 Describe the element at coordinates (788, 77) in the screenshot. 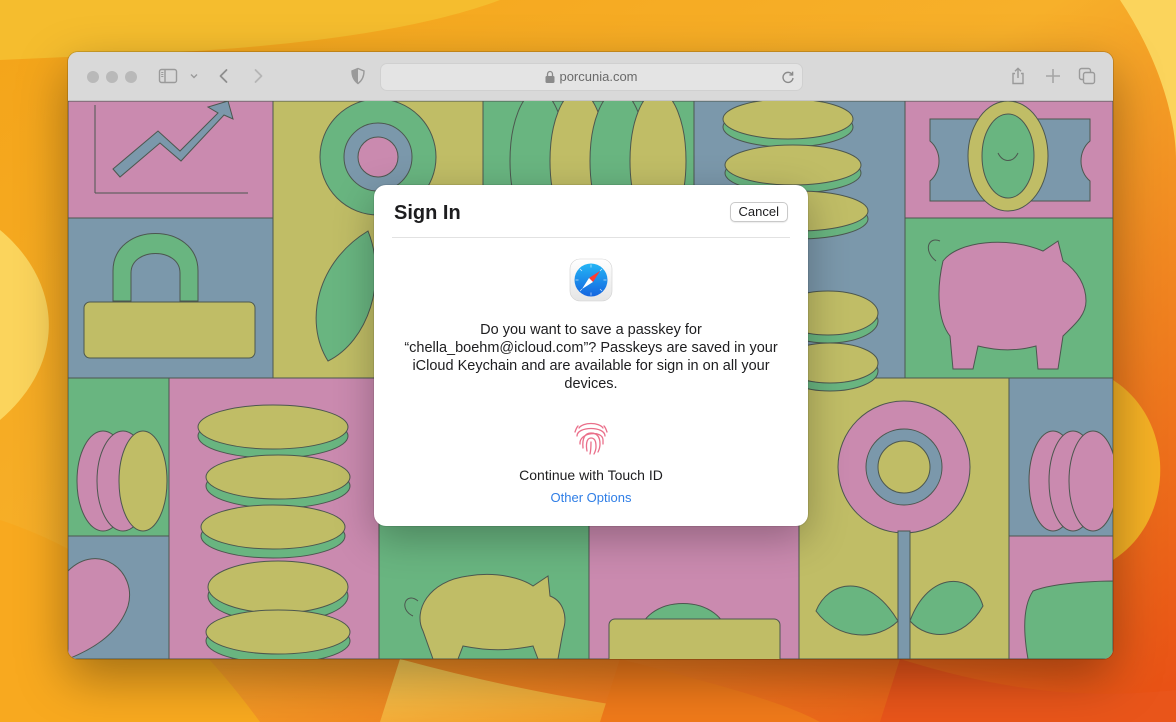

I see `reload-icon` at that location.